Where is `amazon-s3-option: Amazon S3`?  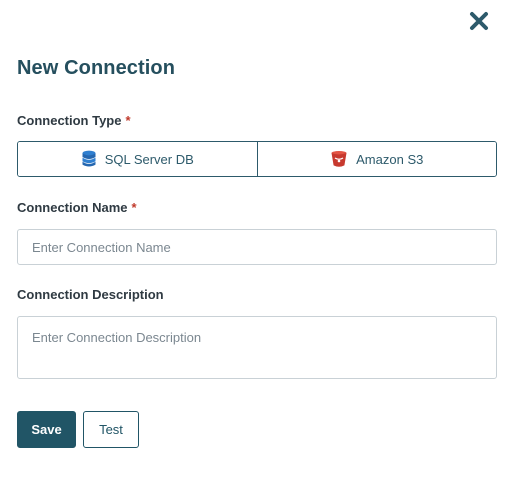 amazon-s3-option: Amazon S3 is located at coordinates (376, 159).